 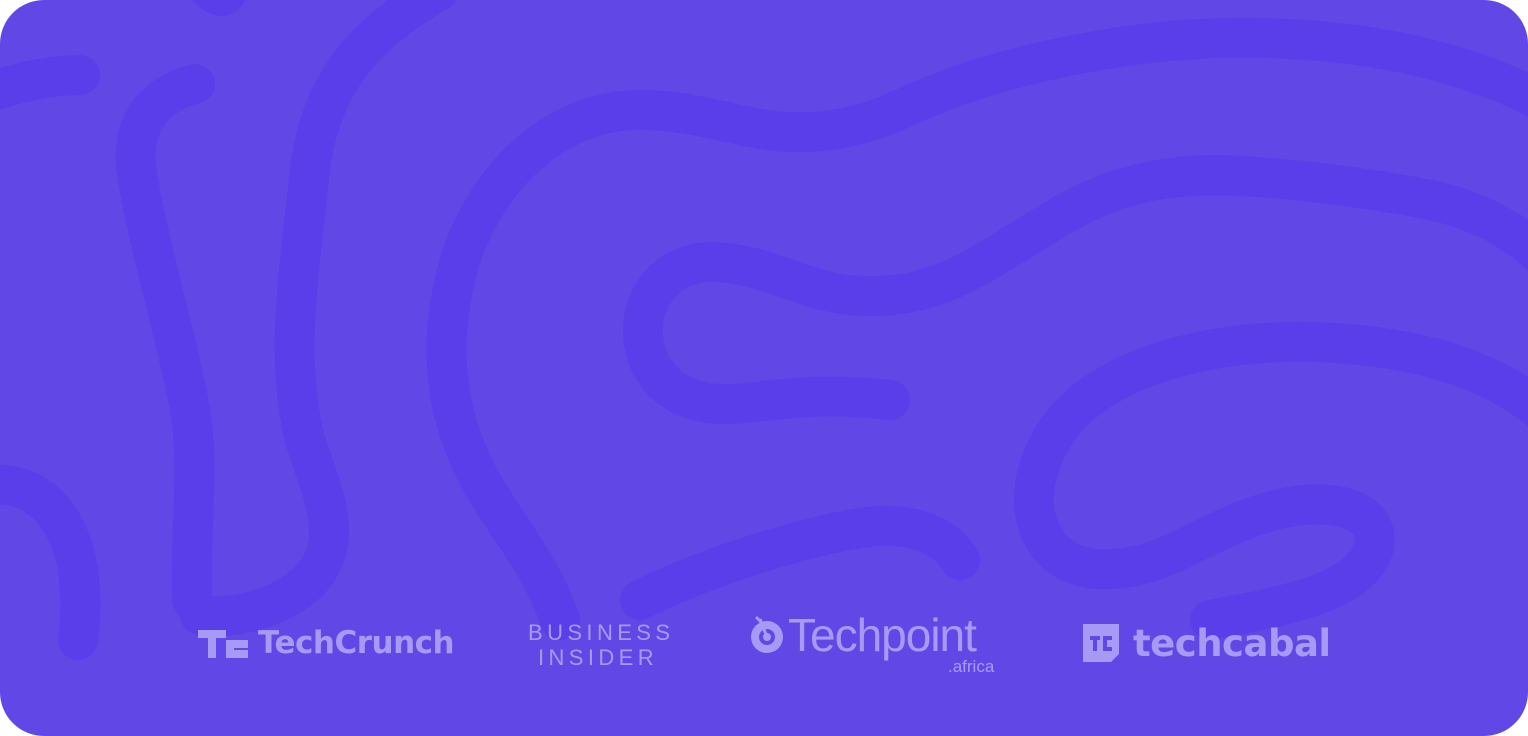 I want to click on techpoint-suffix: .africa, so click(x=971, y=666).